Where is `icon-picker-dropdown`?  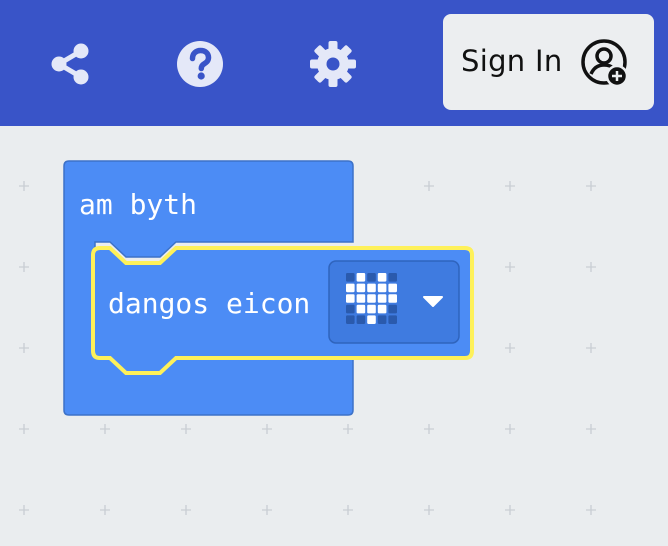
icon-picker-dropdown is located at coordinates (394, 302).